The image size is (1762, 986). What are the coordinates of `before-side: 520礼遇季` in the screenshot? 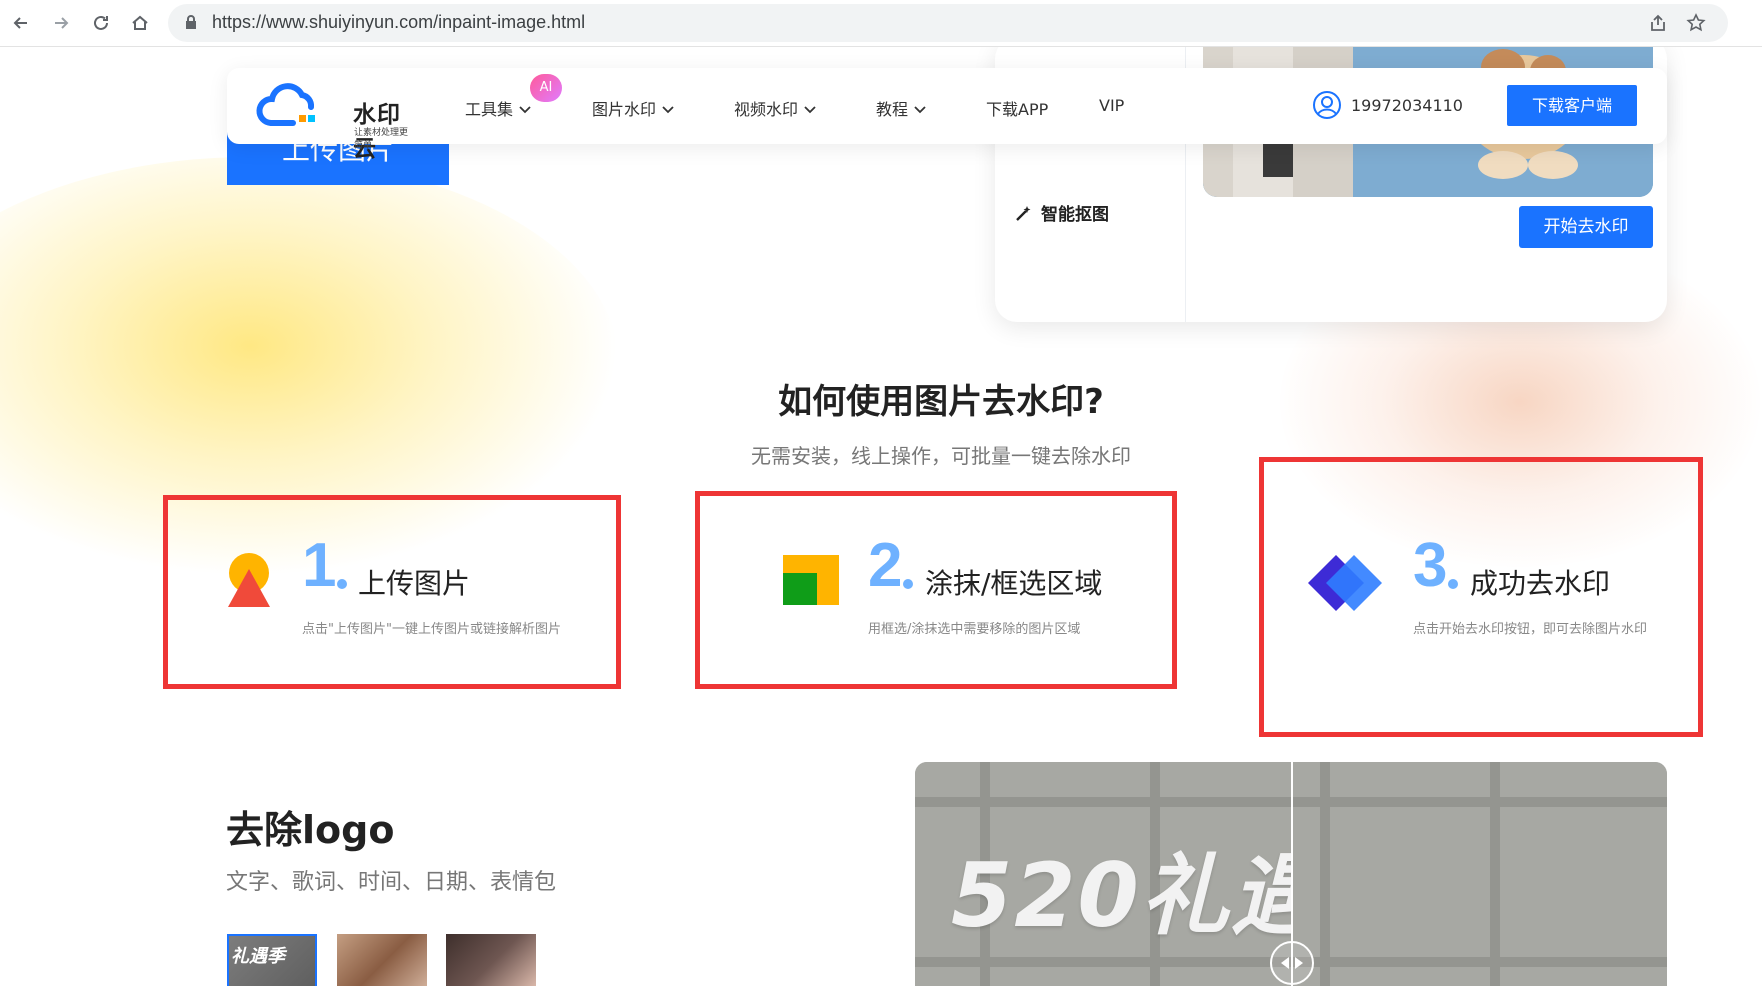 It's located at (1103, 874).